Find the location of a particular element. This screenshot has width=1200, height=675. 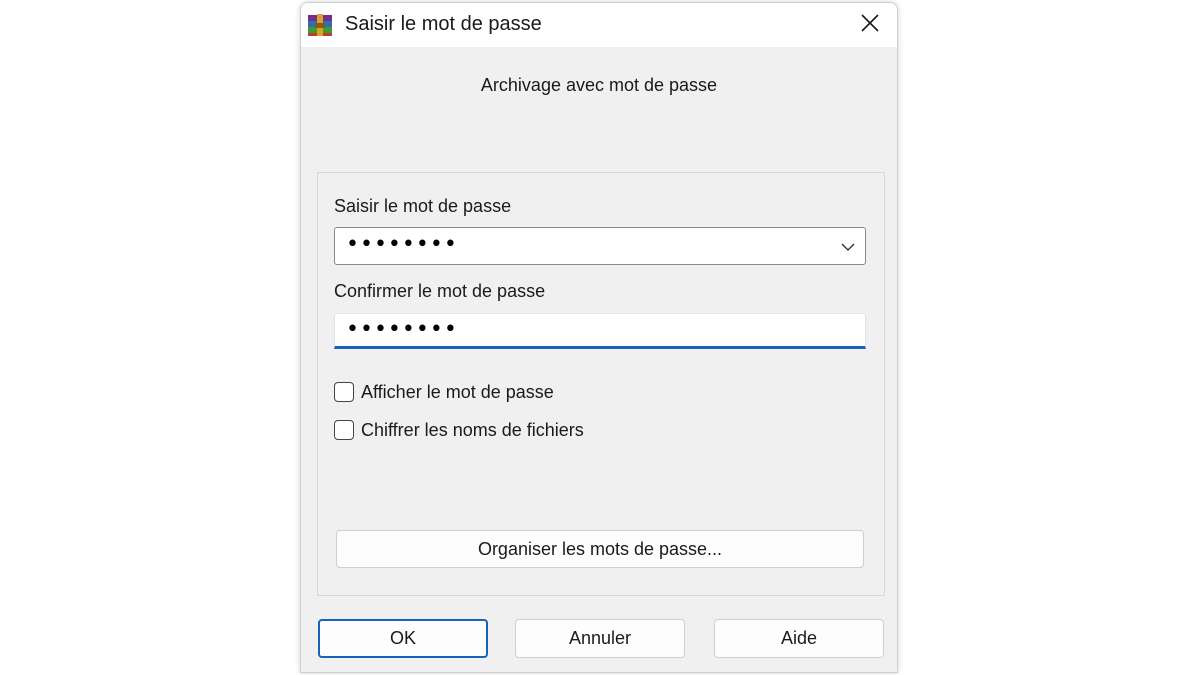

ok-button: OK is located at coordinates (403, 638).